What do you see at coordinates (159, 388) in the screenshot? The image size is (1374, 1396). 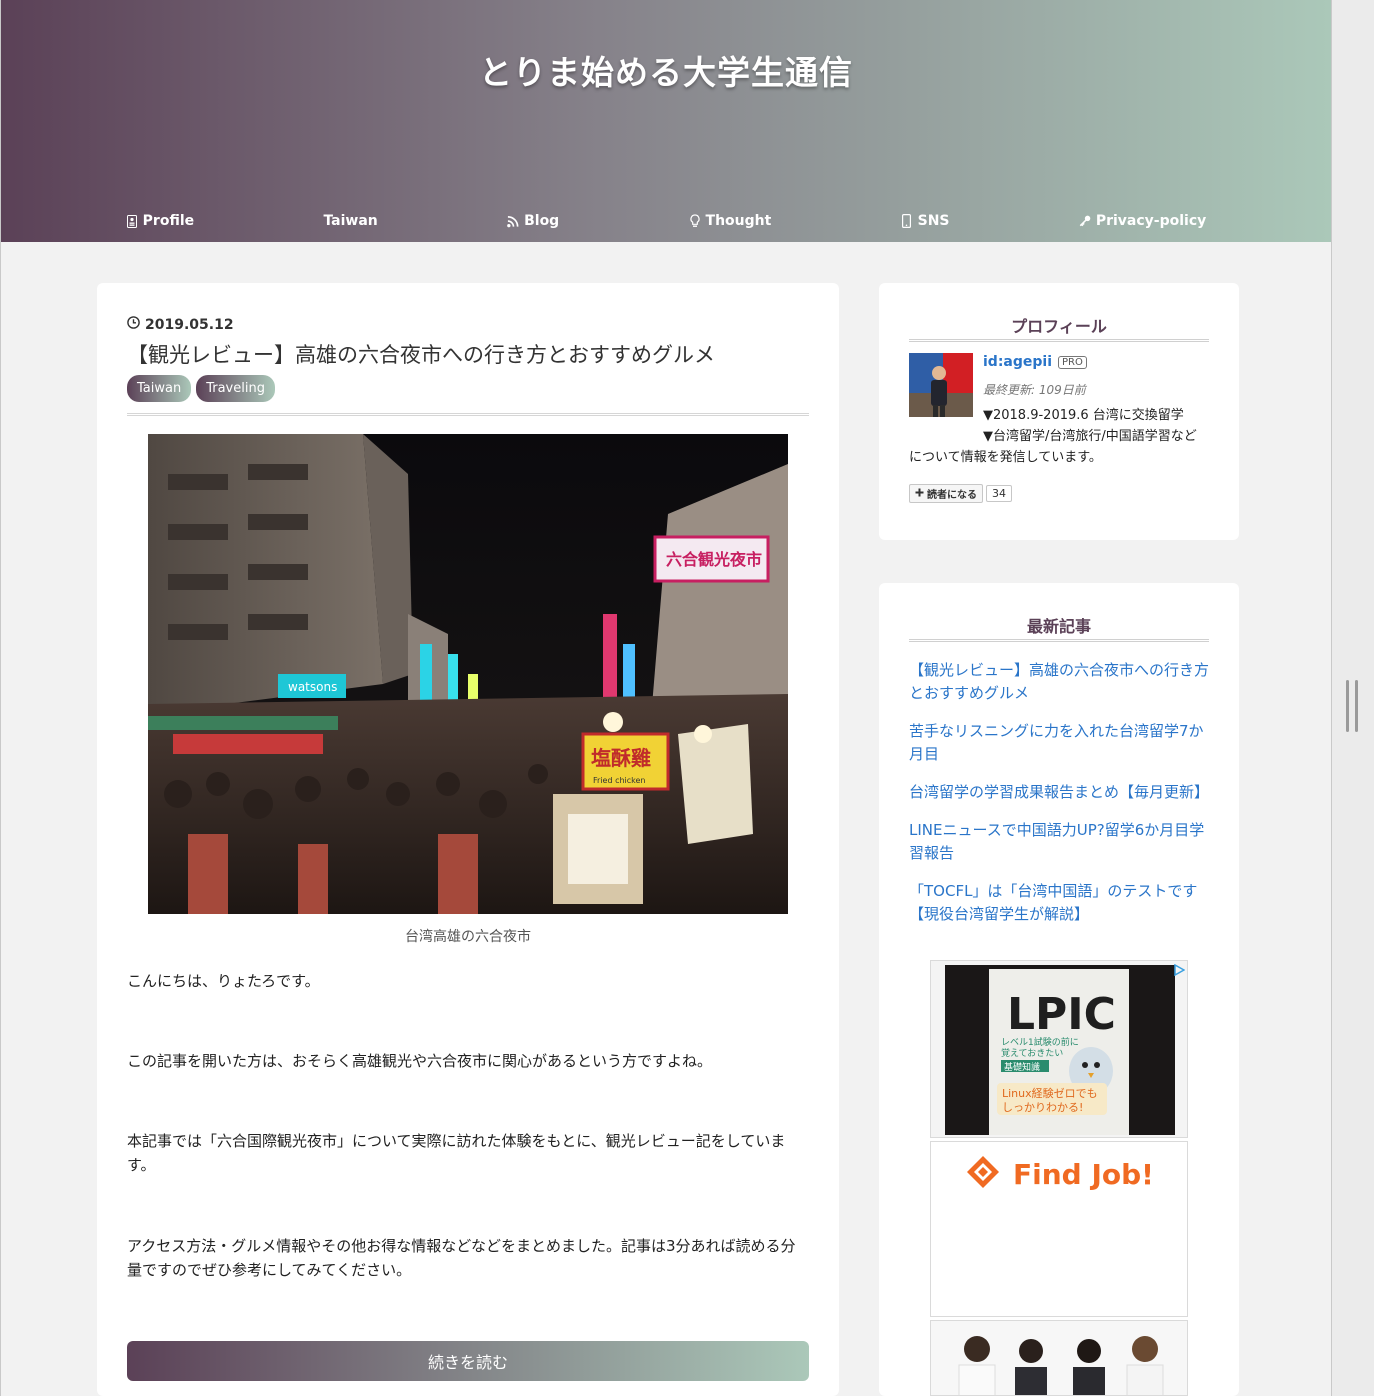 I see `tag-taiwan: Taiwan` at bounding box center [159, 388].